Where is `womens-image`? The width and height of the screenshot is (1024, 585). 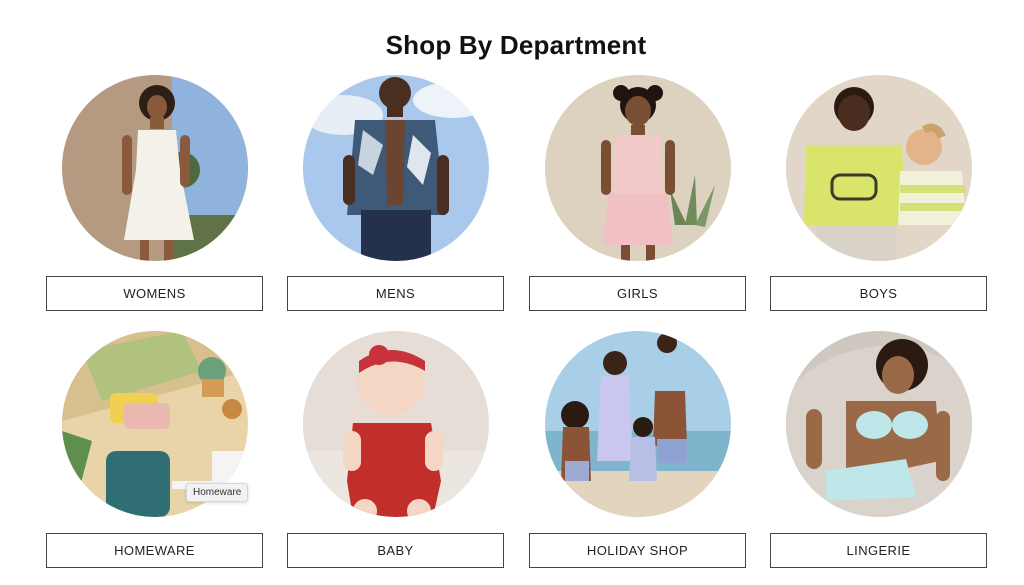
womens-image is located at coordinates (155, 168).